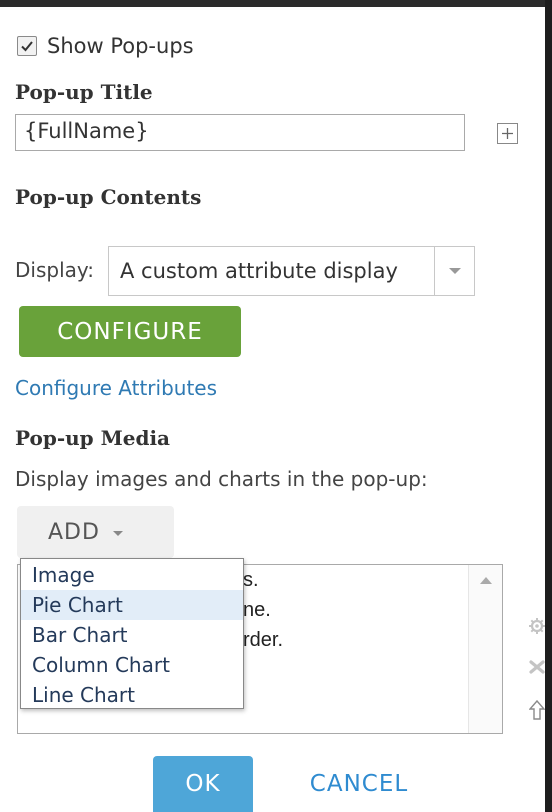 This screenshot has width=552, height=812. Describe the element at coordinates (263, 640) in the screenshot. I see `list-item: rder.` at that location.